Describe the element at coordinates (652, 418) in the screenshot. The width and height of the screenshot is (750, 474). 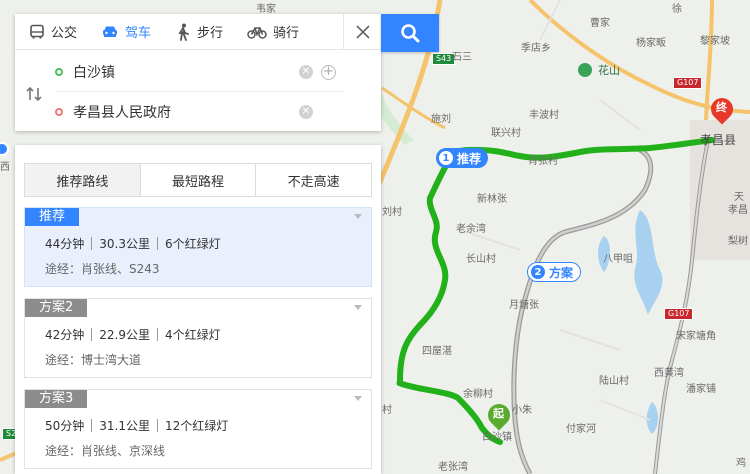
I see `pond-water` at that location.